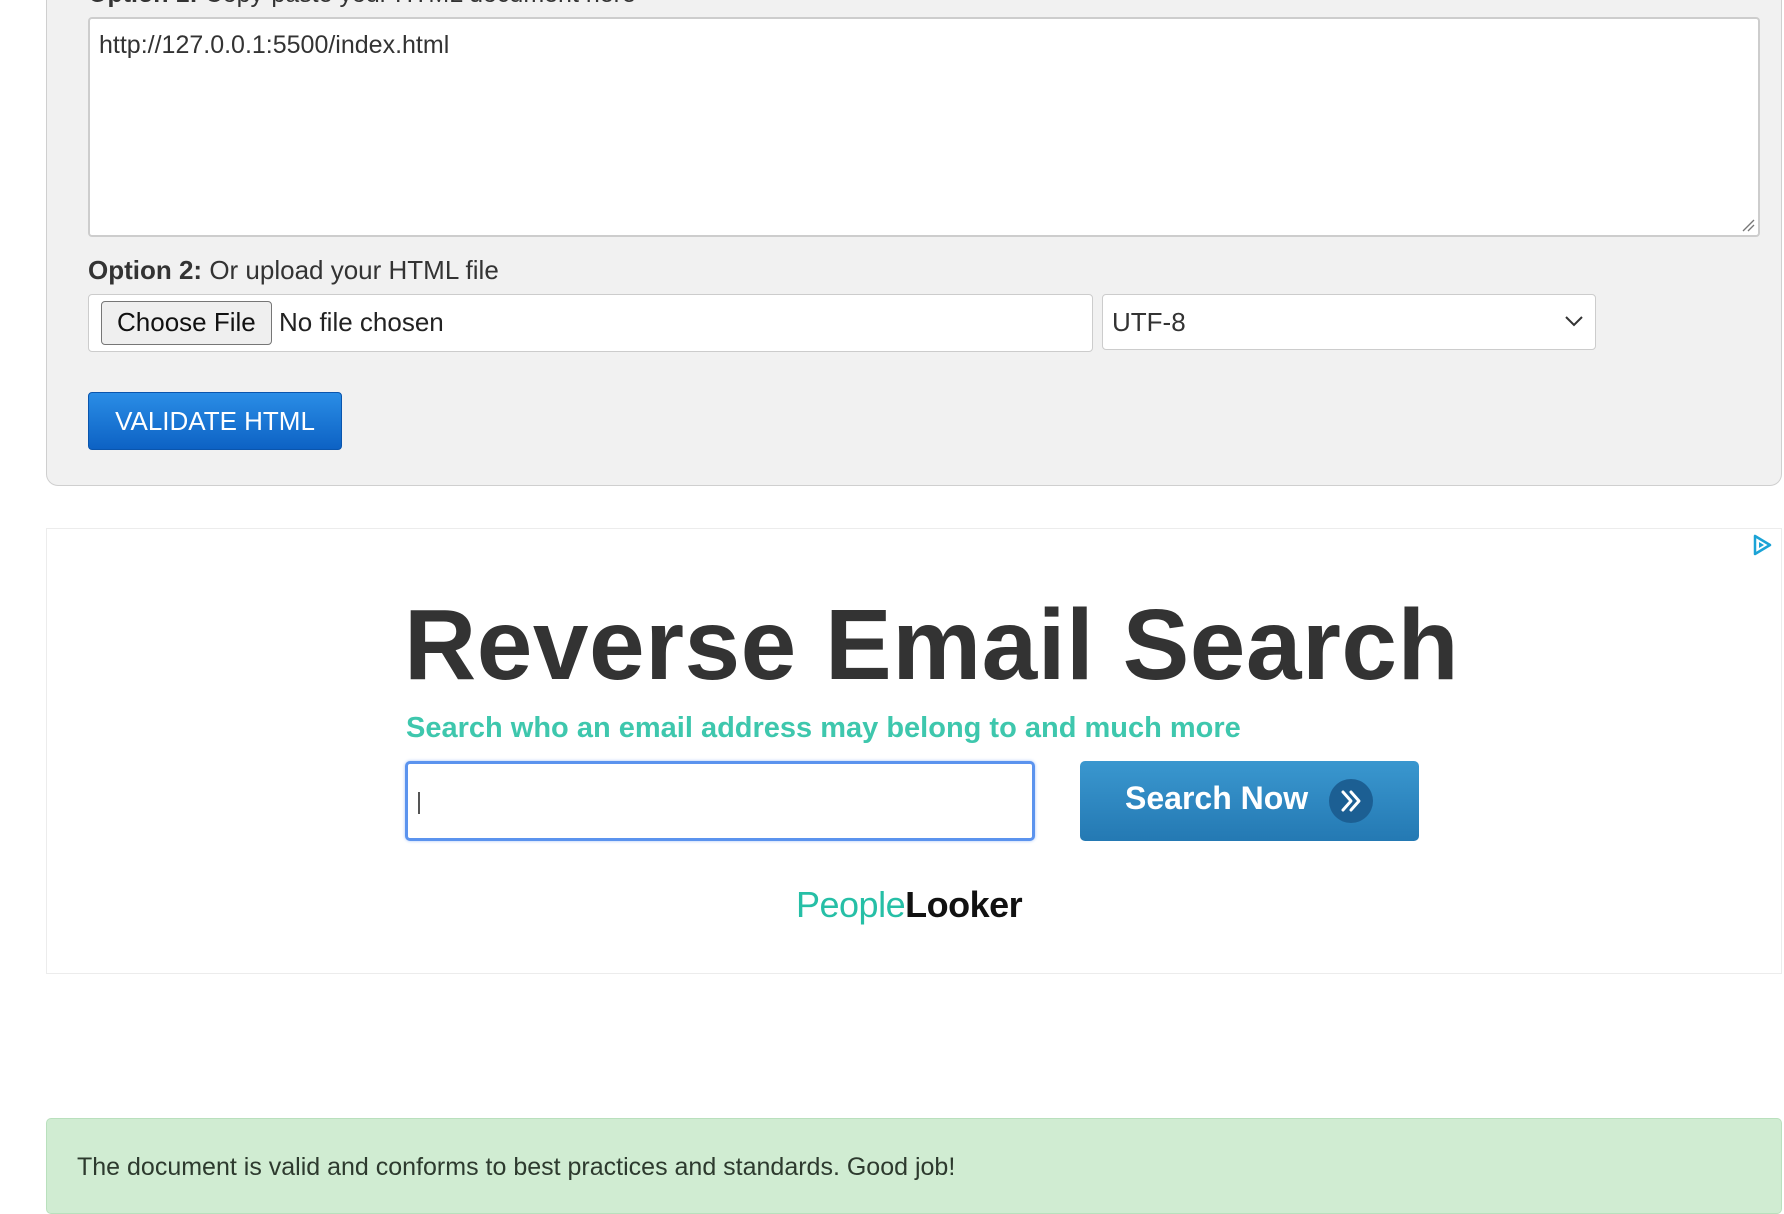 Image resolution: width=1784 pixels, height=1214 pixels. Describe the element at coordinates (1762, 545) in the screenshot. I see `ad-choices-icon` at that location.